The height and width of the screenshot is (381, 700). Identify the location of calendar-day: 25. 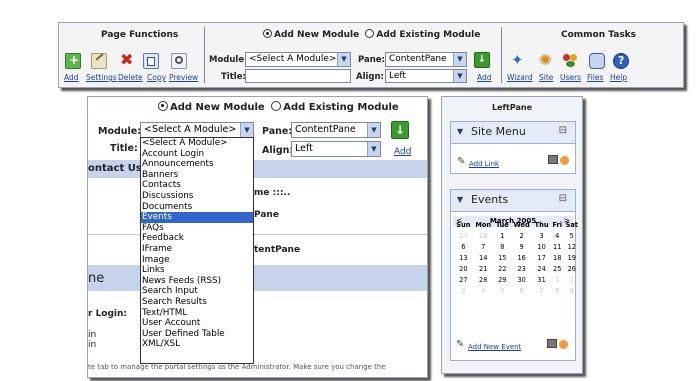
(557, 268).